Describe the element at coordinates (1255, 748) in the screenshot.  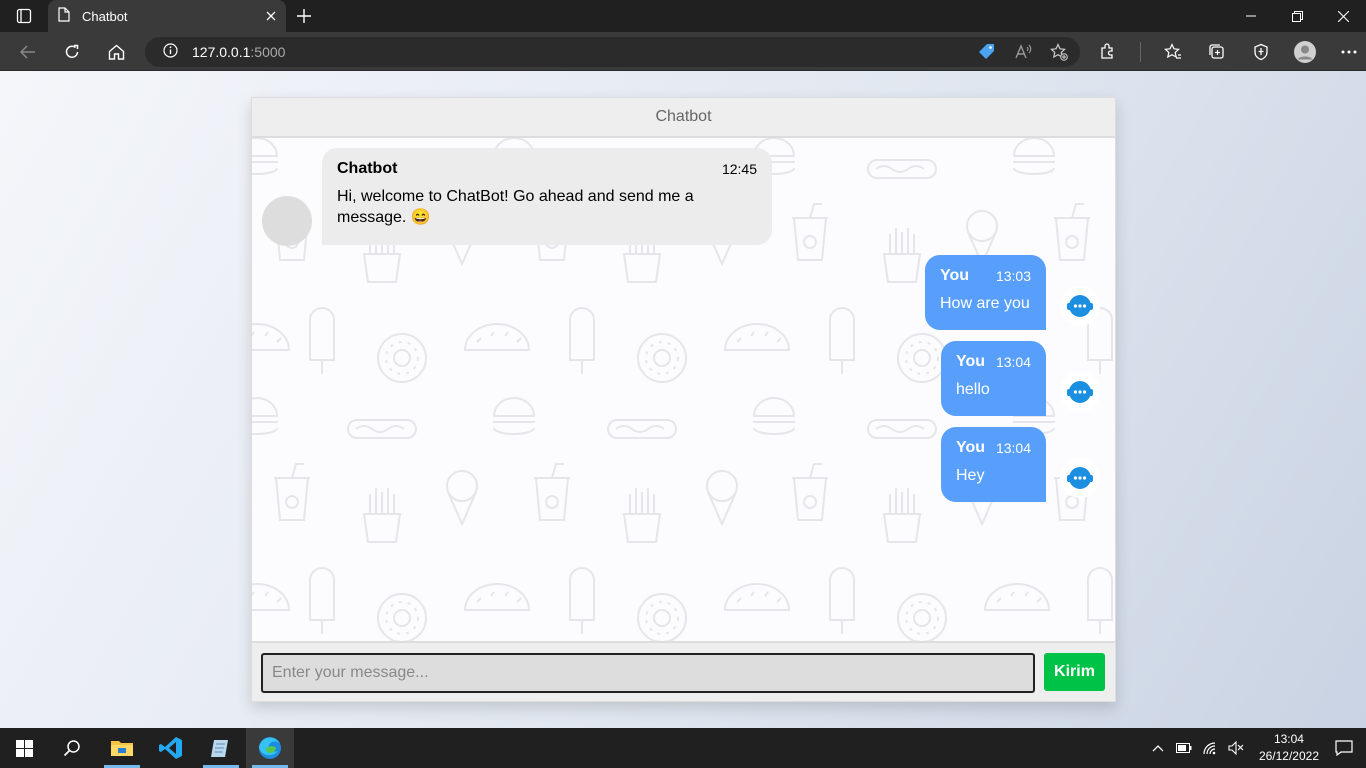
I see `system-tray: 13:04 26/12/2022` at that location.